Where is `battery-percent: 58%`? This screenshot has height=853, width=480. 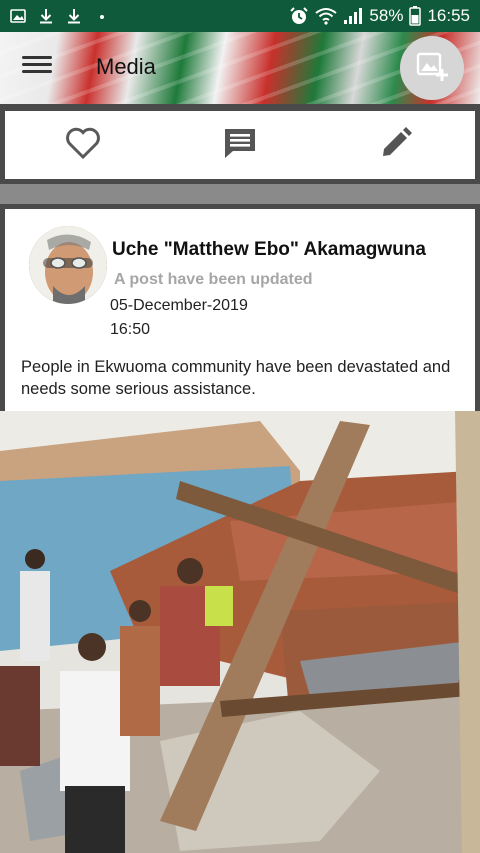 battery-percent: 58% is located at coordinates (386, 15).